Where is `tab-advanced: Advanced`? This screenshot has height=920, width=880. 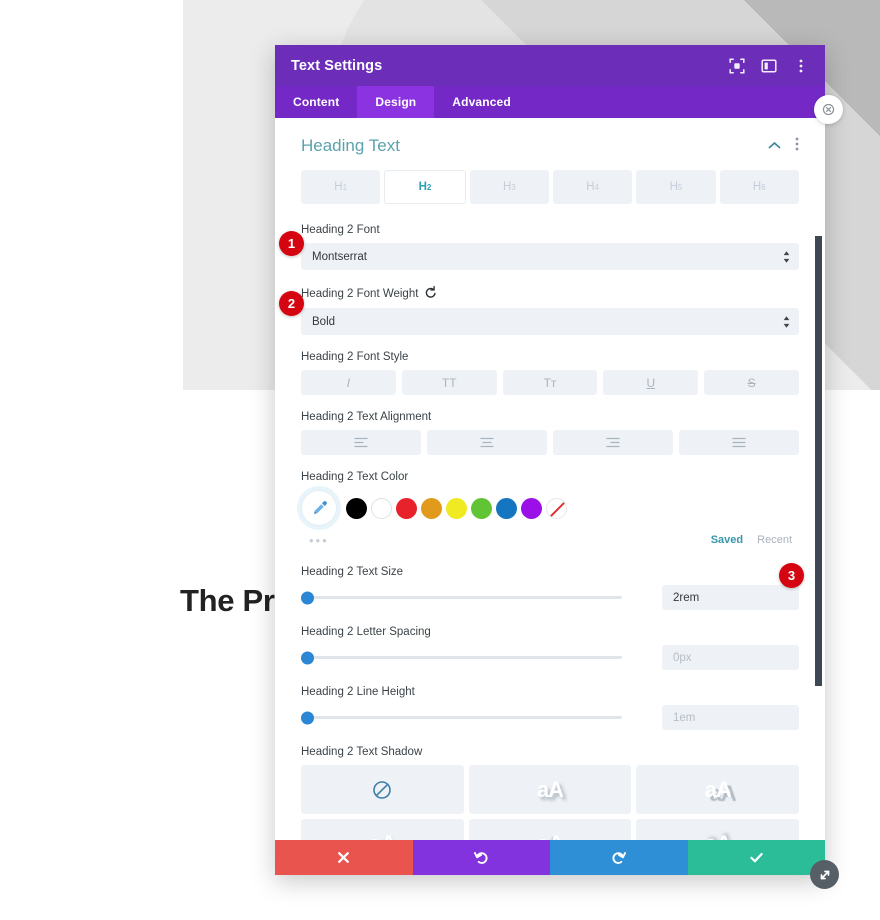 tab-advanced: Advanced is located at coordinates (481, 102).